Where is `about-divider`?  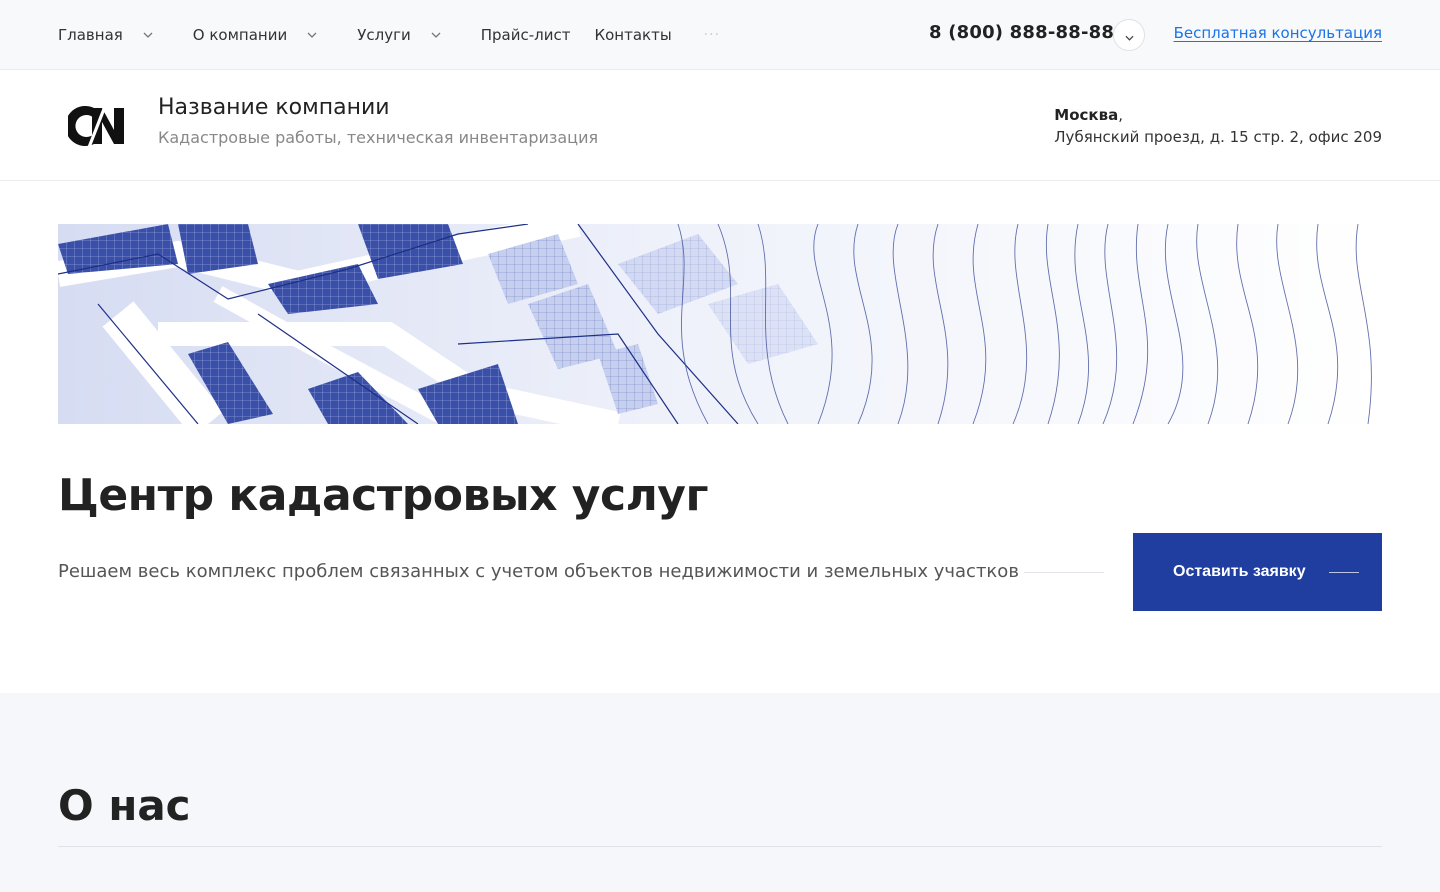
about-divider is located at coordinates (720, 846).